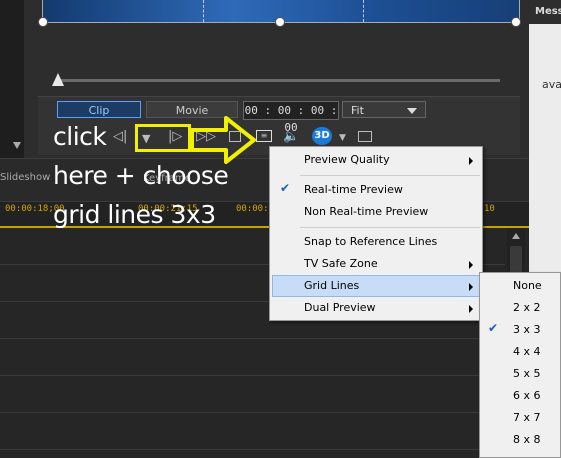 The width and height of the screenshot is (561, 458). What do you see at coordinates (120, 137) in the screenshot?
I see `prev-frame-icon: ◁|` at bounding box center [120, 137].